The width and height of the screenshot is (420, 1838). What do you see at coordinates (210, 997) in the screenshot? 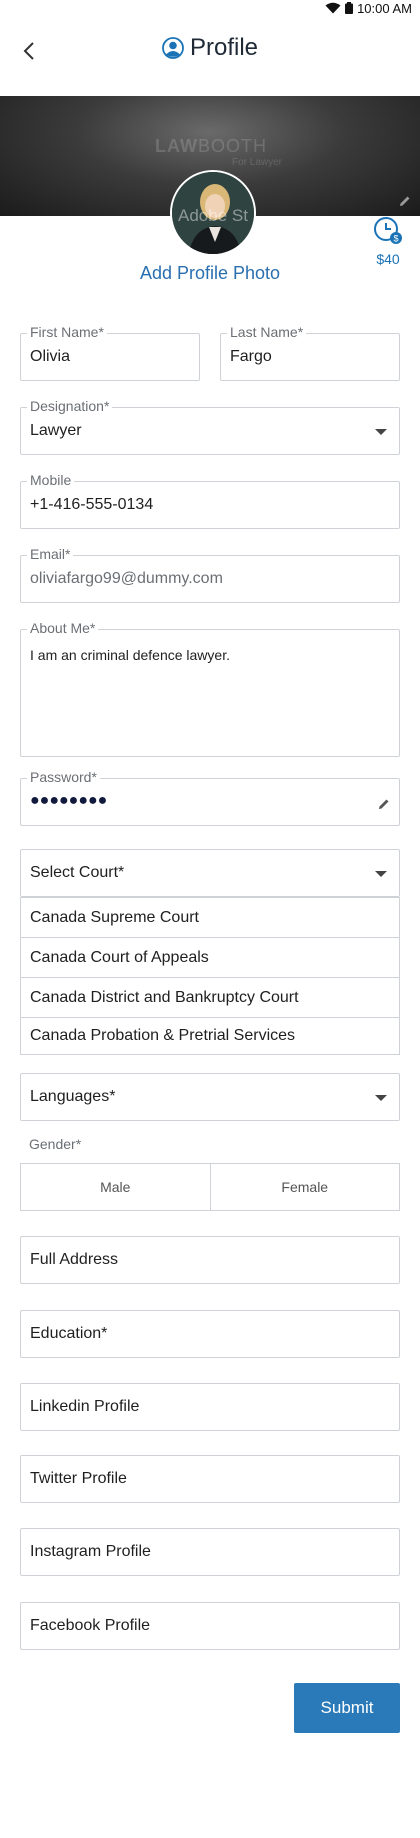
I see `court-option: Canada District and Bankruptcy Court` at bounding box center [210, 997].